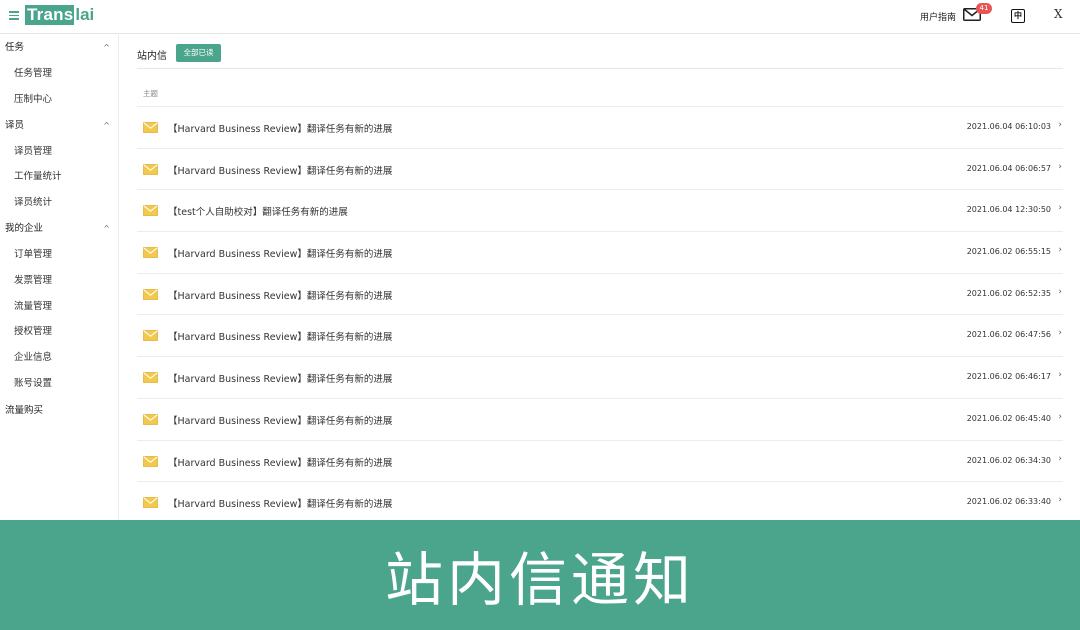  What do you see at coordinates (1018, 16) in the screenshot?
I see `language-switch-icon: 中` at bounding box center [1018, 16].